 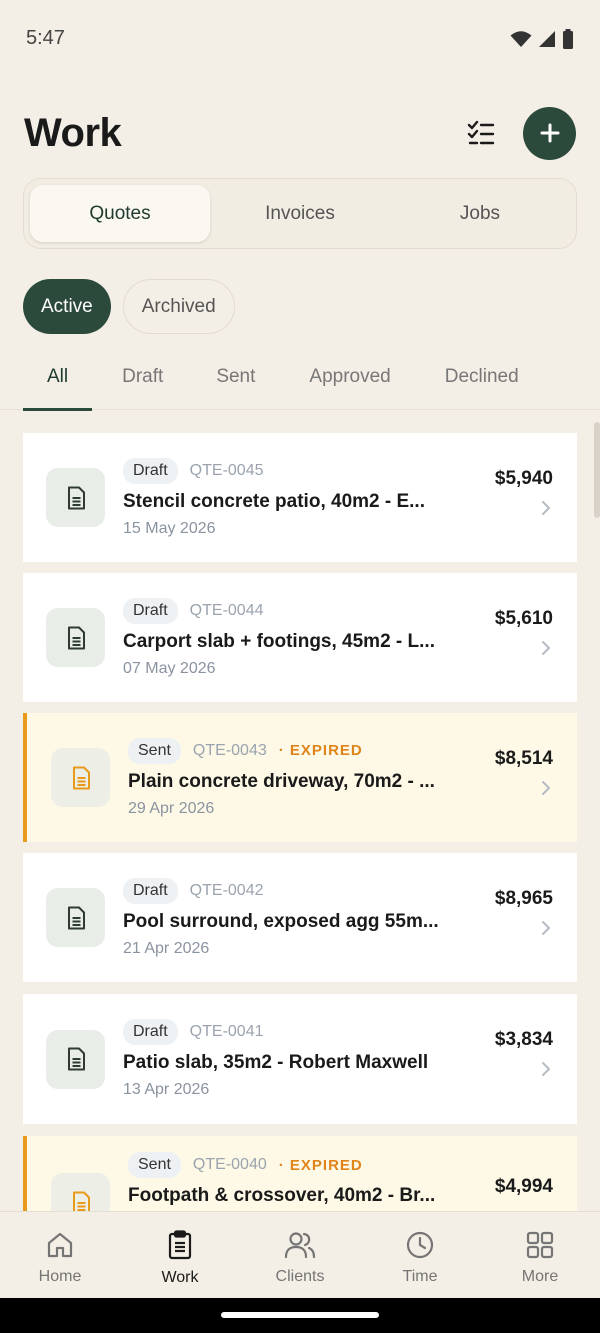 I want to click on quote-amount: $5,940, so click(x=523, y=478).